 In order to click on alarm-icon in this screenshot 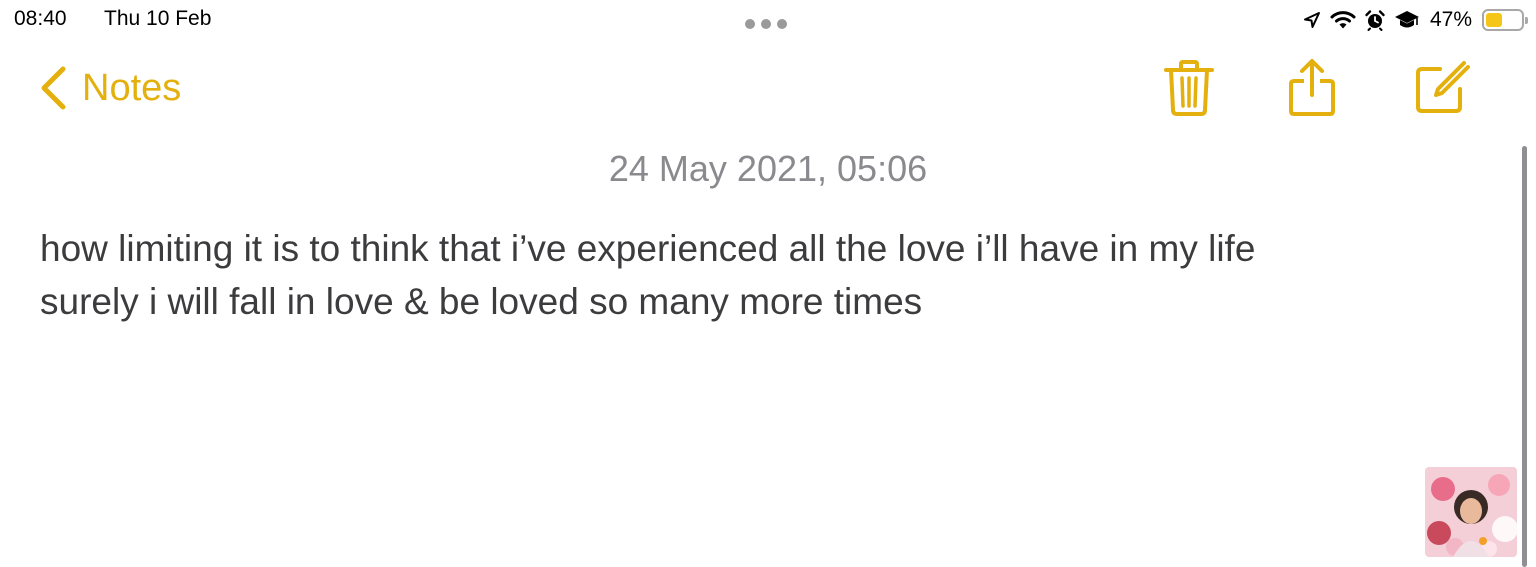, I will do `click(1375, 20)`.